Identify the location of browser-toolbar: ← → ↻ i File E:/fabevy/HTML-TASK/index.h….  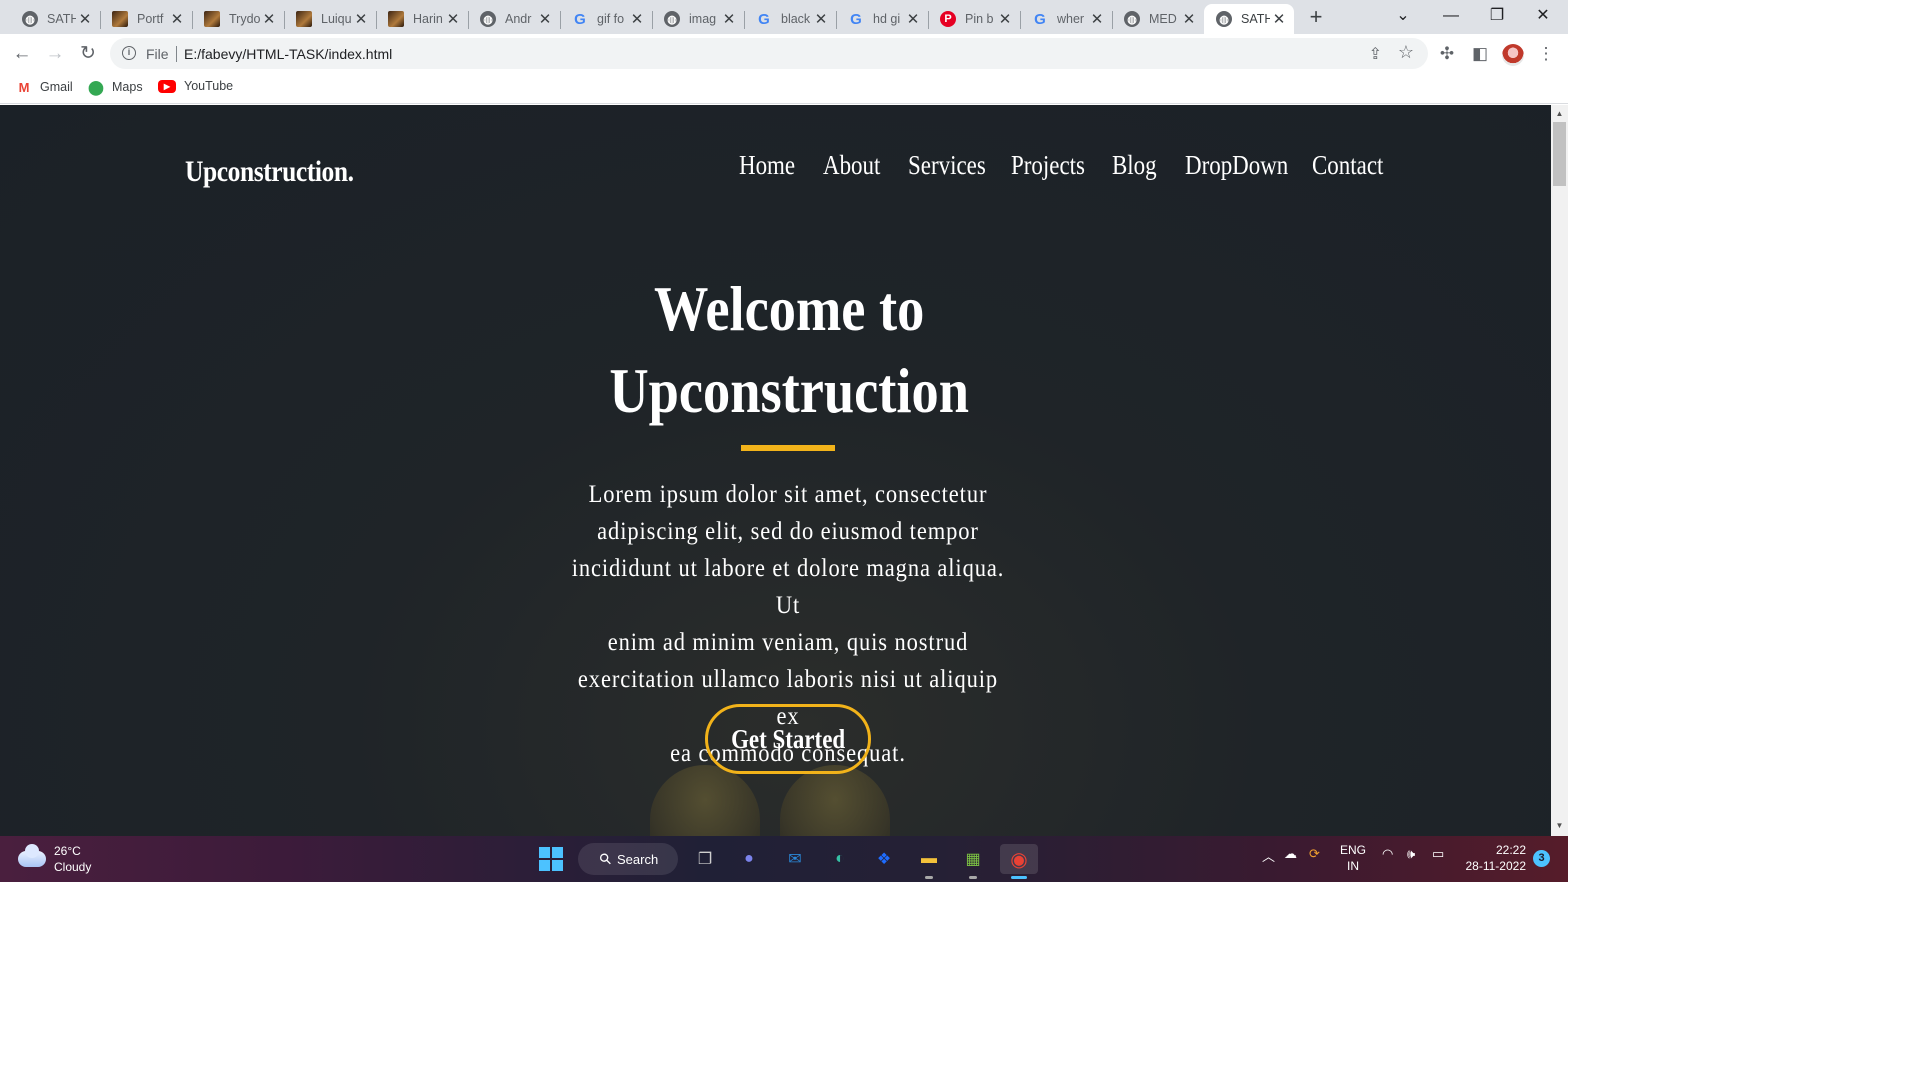
(784, 54).